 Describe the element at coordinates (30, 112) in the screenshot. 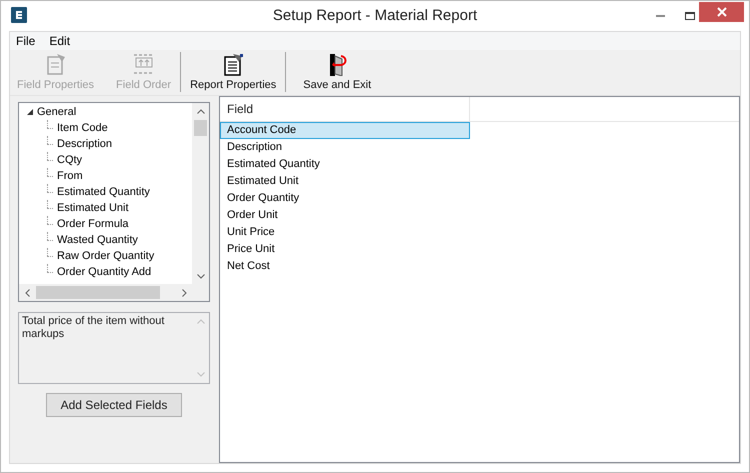

I see `expanded-arrow-icon` at that location.